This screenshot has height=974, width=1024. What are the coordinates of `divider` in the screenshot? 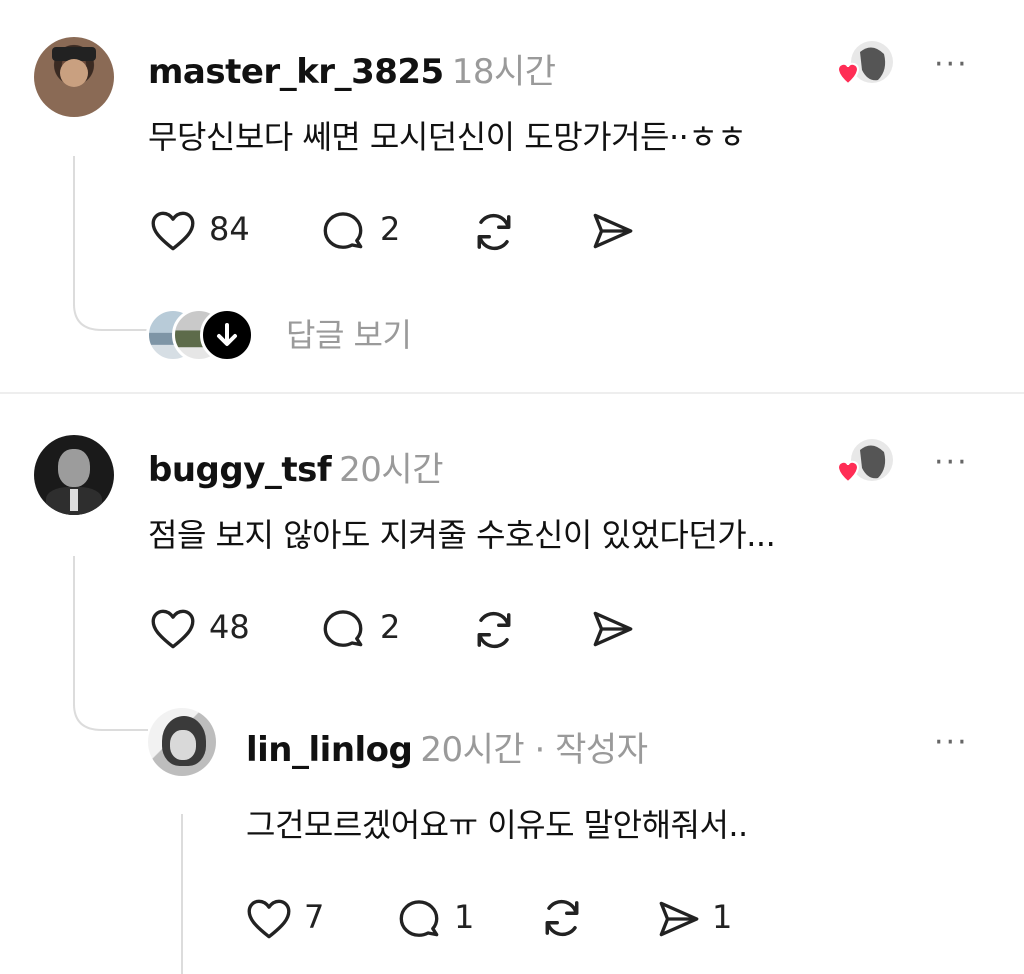 It's located at (512, 393).